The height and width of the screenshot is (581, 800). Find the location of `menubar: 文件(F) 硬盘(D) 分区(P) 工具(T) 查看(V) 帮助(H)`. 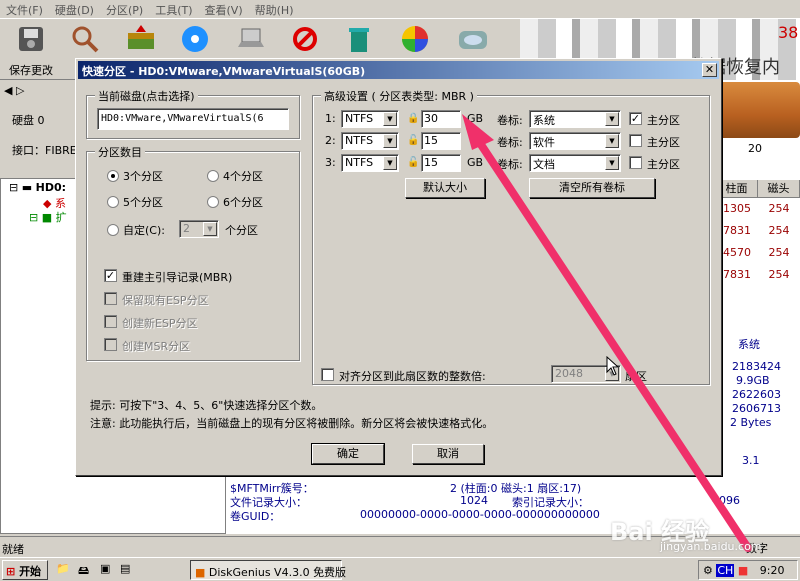

menubar: 文件(F) 硬盘(D) 分区(P) 工具(T) 查看(V) 帮助(H) is located at coordinates (400, 9).